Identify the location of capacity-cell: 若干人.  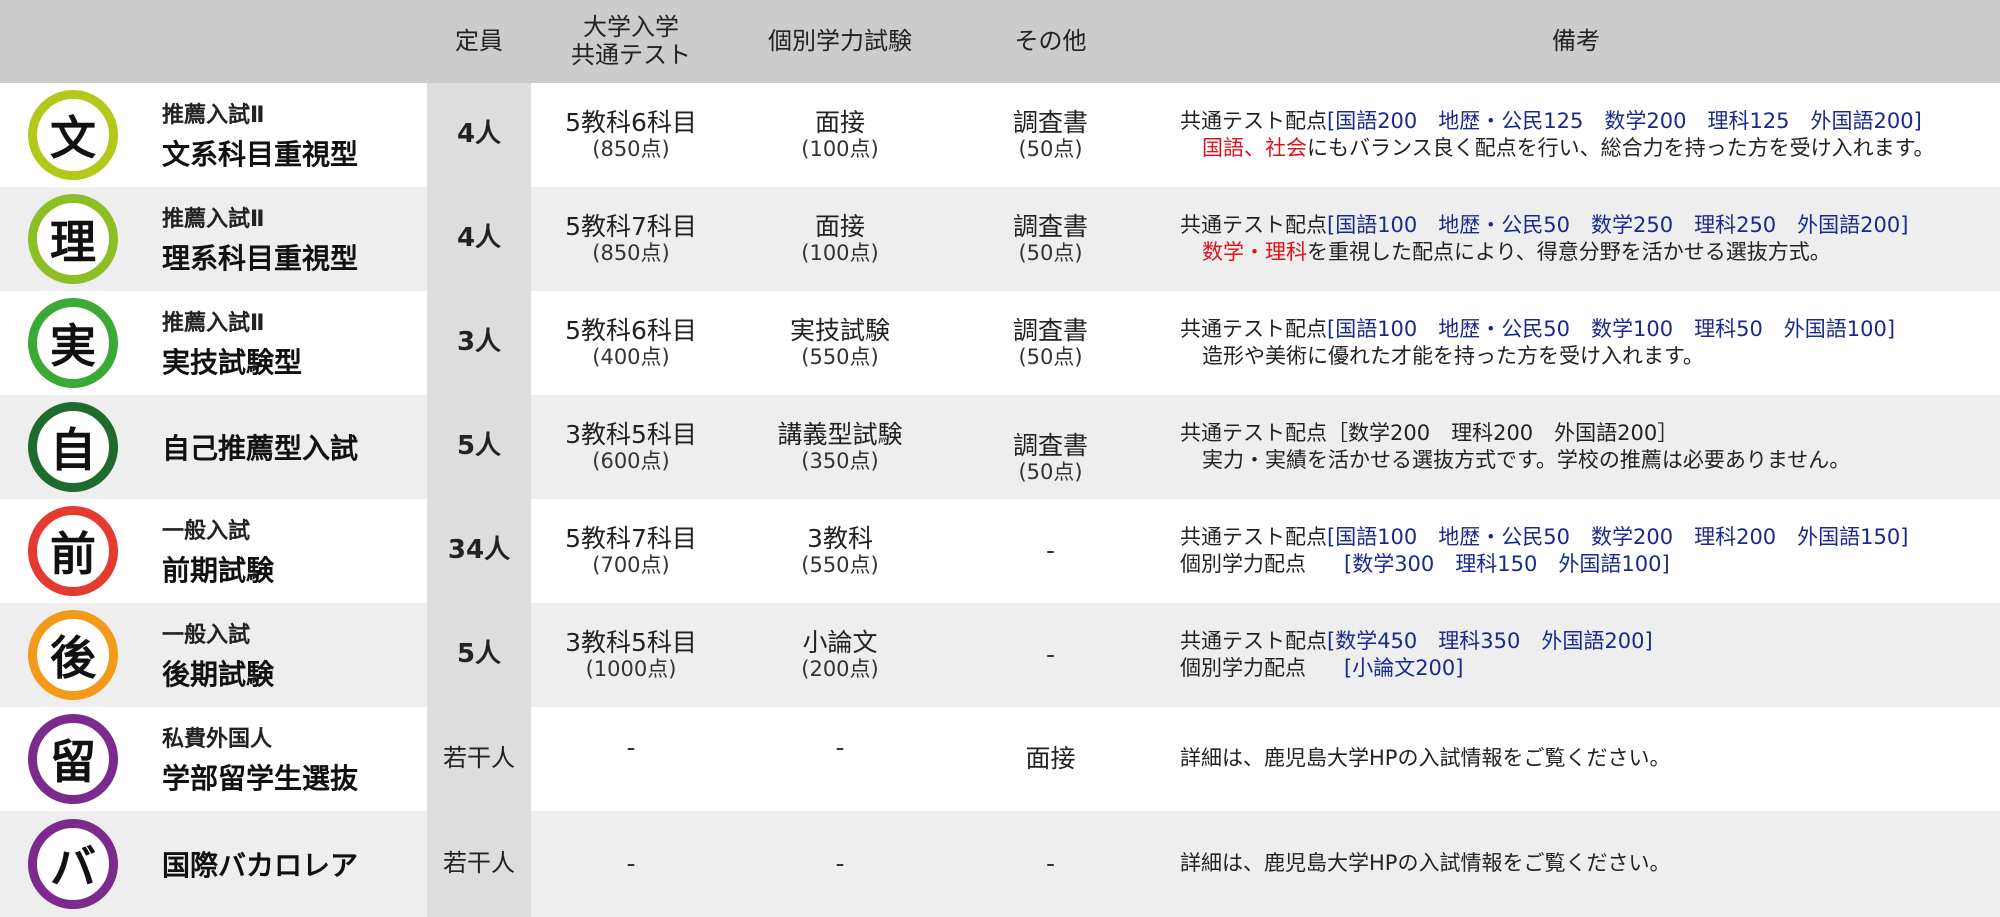
(479, 864).